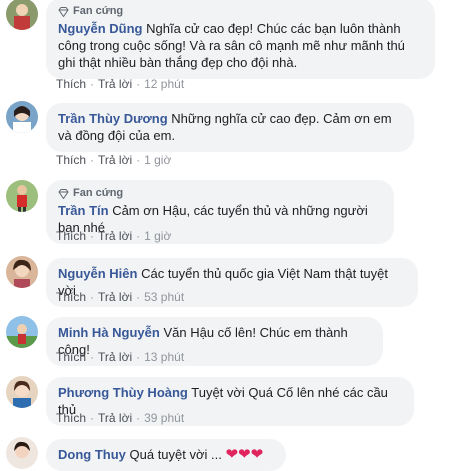  What do you see at coordinates (164, 84) in the screenshot?
I see `timestamp: 12 phút` at bounding box center [164, 84].